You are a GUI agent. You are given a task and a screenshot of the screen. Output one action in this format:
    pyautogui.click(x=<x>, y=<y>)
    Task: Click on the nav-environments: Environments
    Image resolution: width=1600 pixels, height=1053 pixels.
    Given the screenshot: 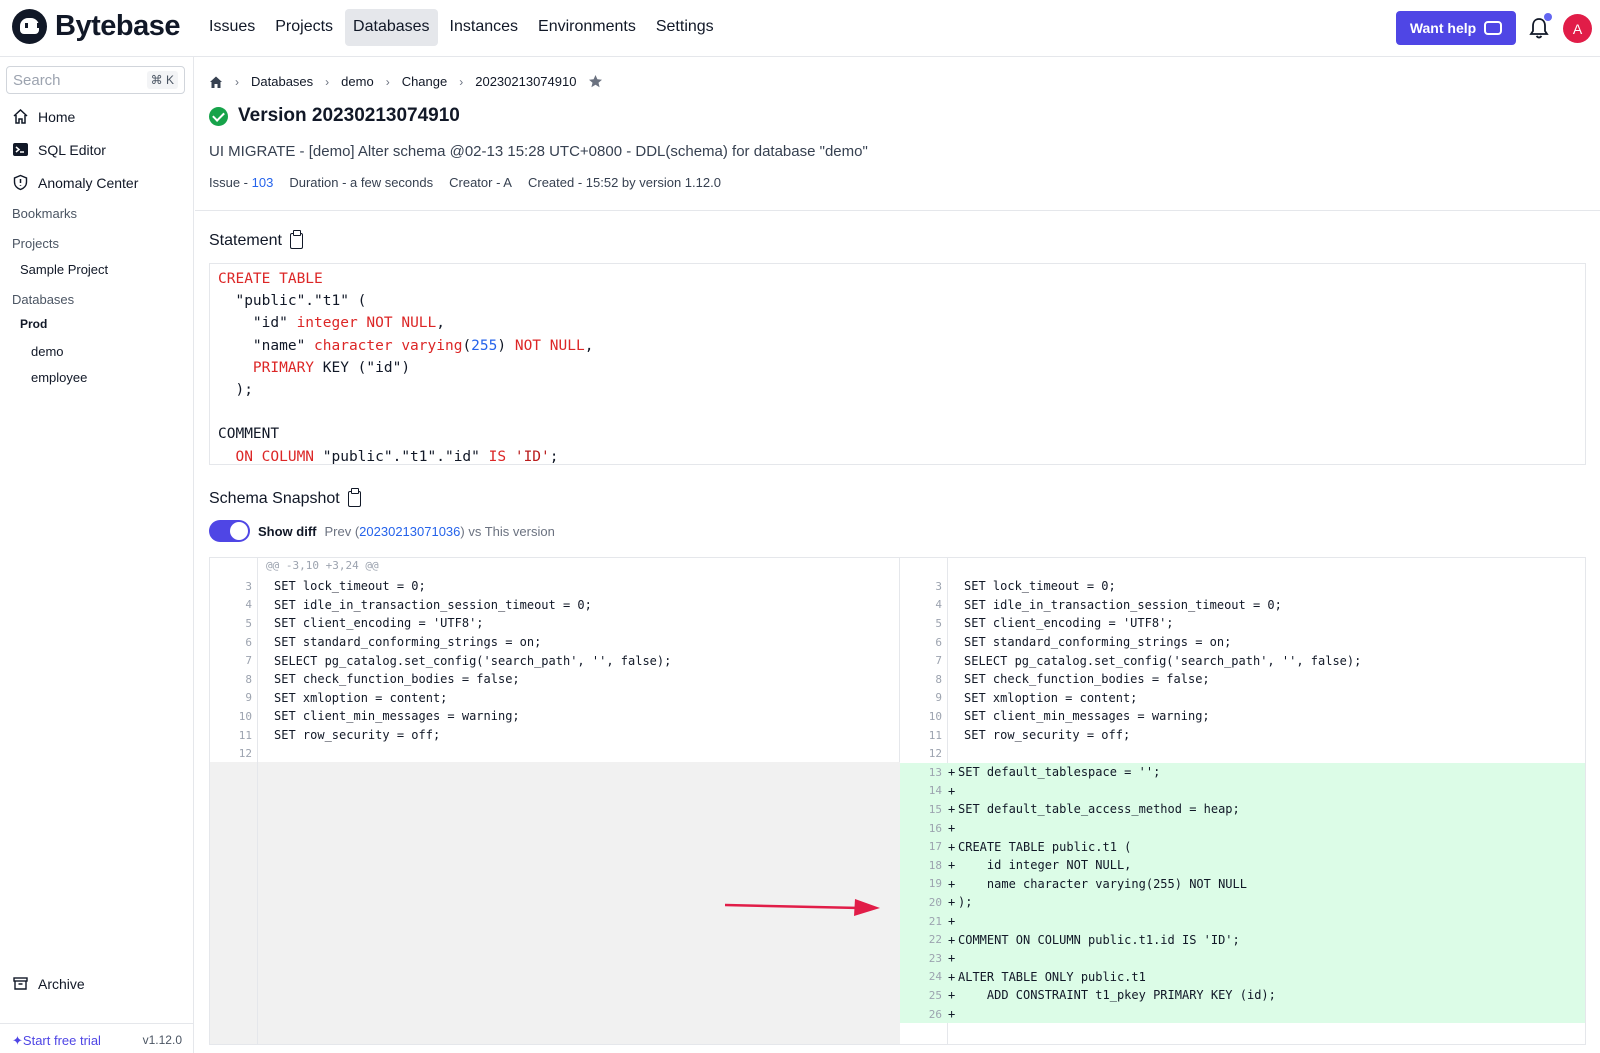 What is the action you would take?
    pyautogui.click(x=587, y=27)
    